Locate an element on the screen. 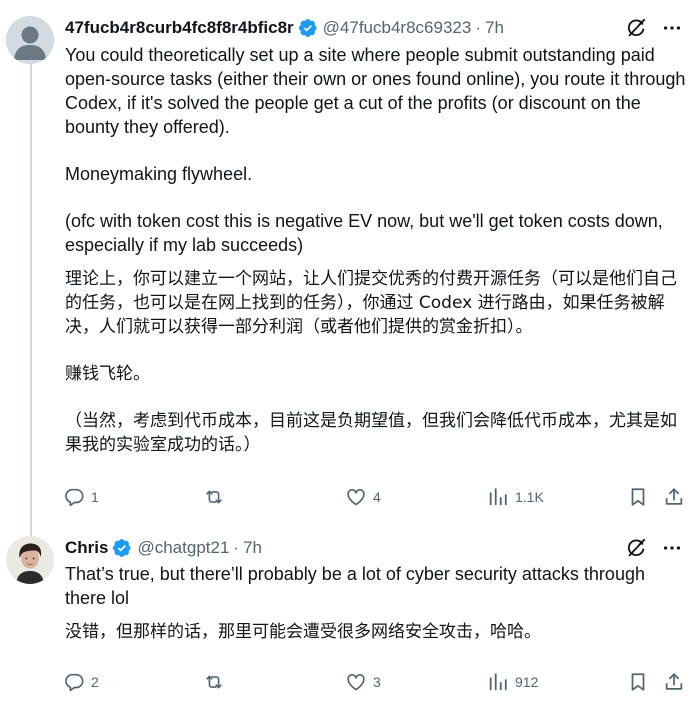 The width and height of the screenshot is (699, 711). avatar-default is located at coordinates (30, 40).